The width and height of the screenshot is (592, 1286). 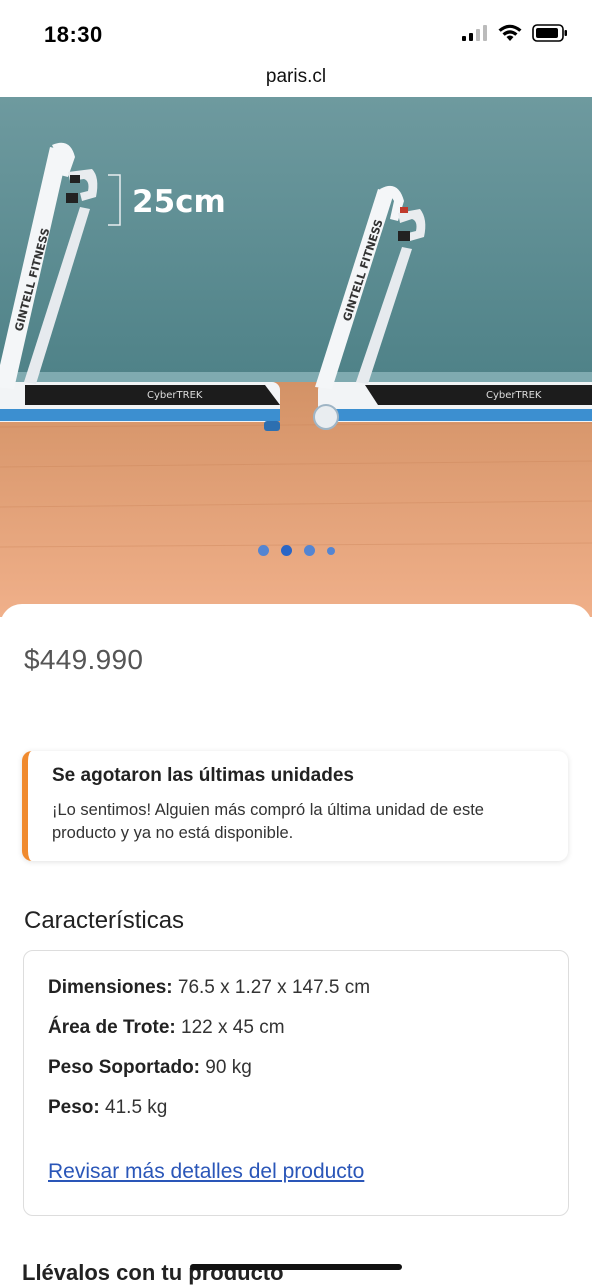 I want to click on product-details-link: Revisar más detalles del producto, so click(x=206, y=1172).